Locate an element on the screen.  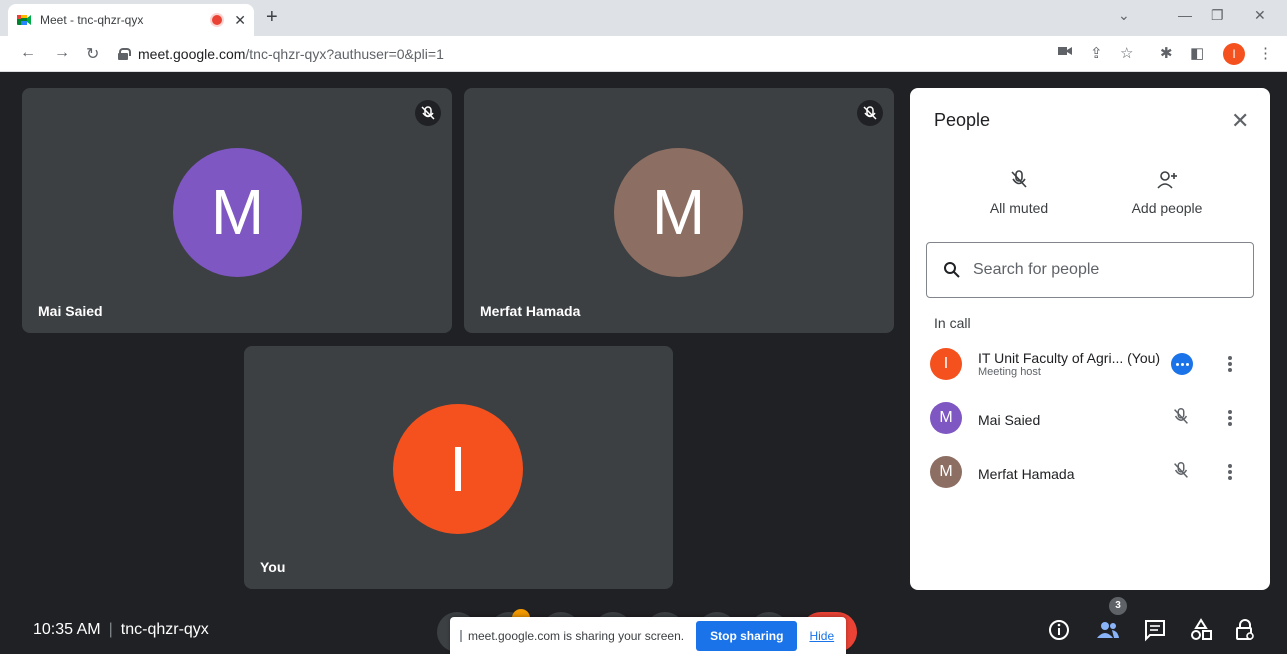
participant-tile-merfat: M Merfat Hamada is located at coordinates (679, 210).